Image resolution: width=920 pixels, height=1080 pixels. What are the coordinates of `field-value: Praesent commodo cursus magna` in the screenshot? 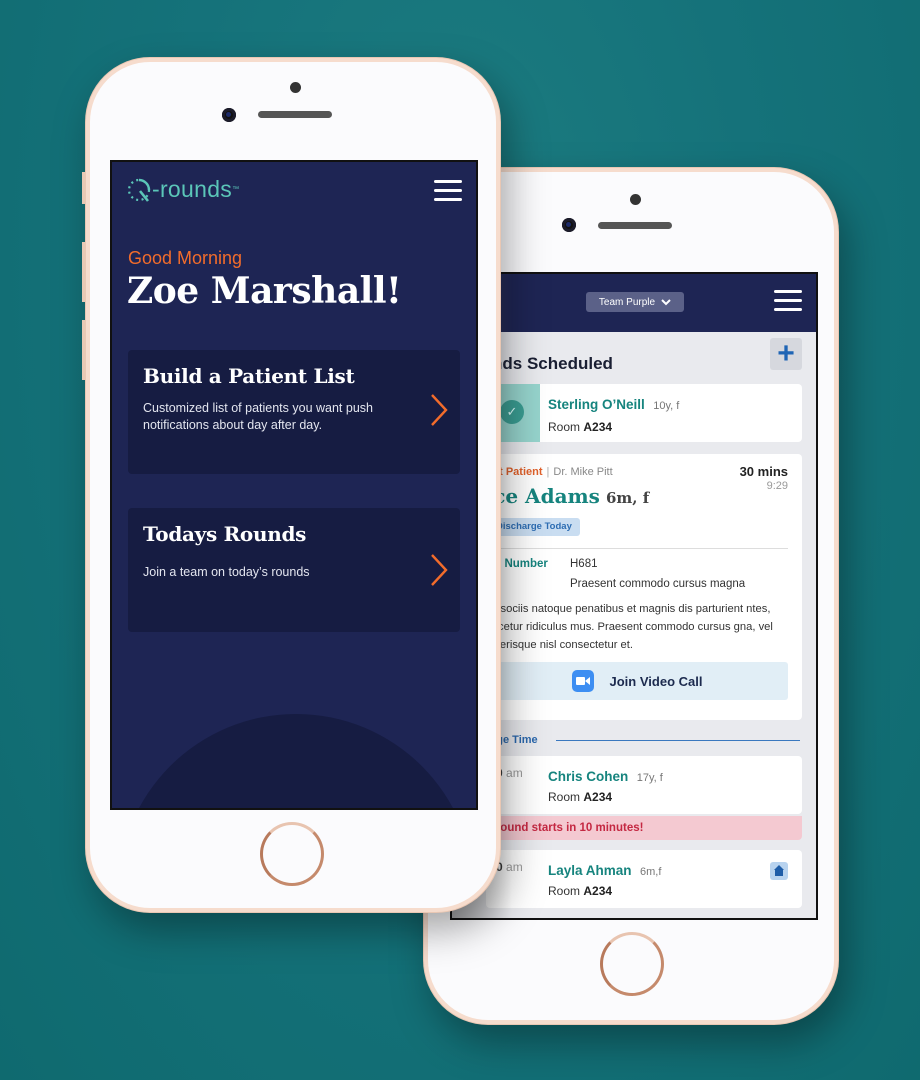 It's located at (658, 584).